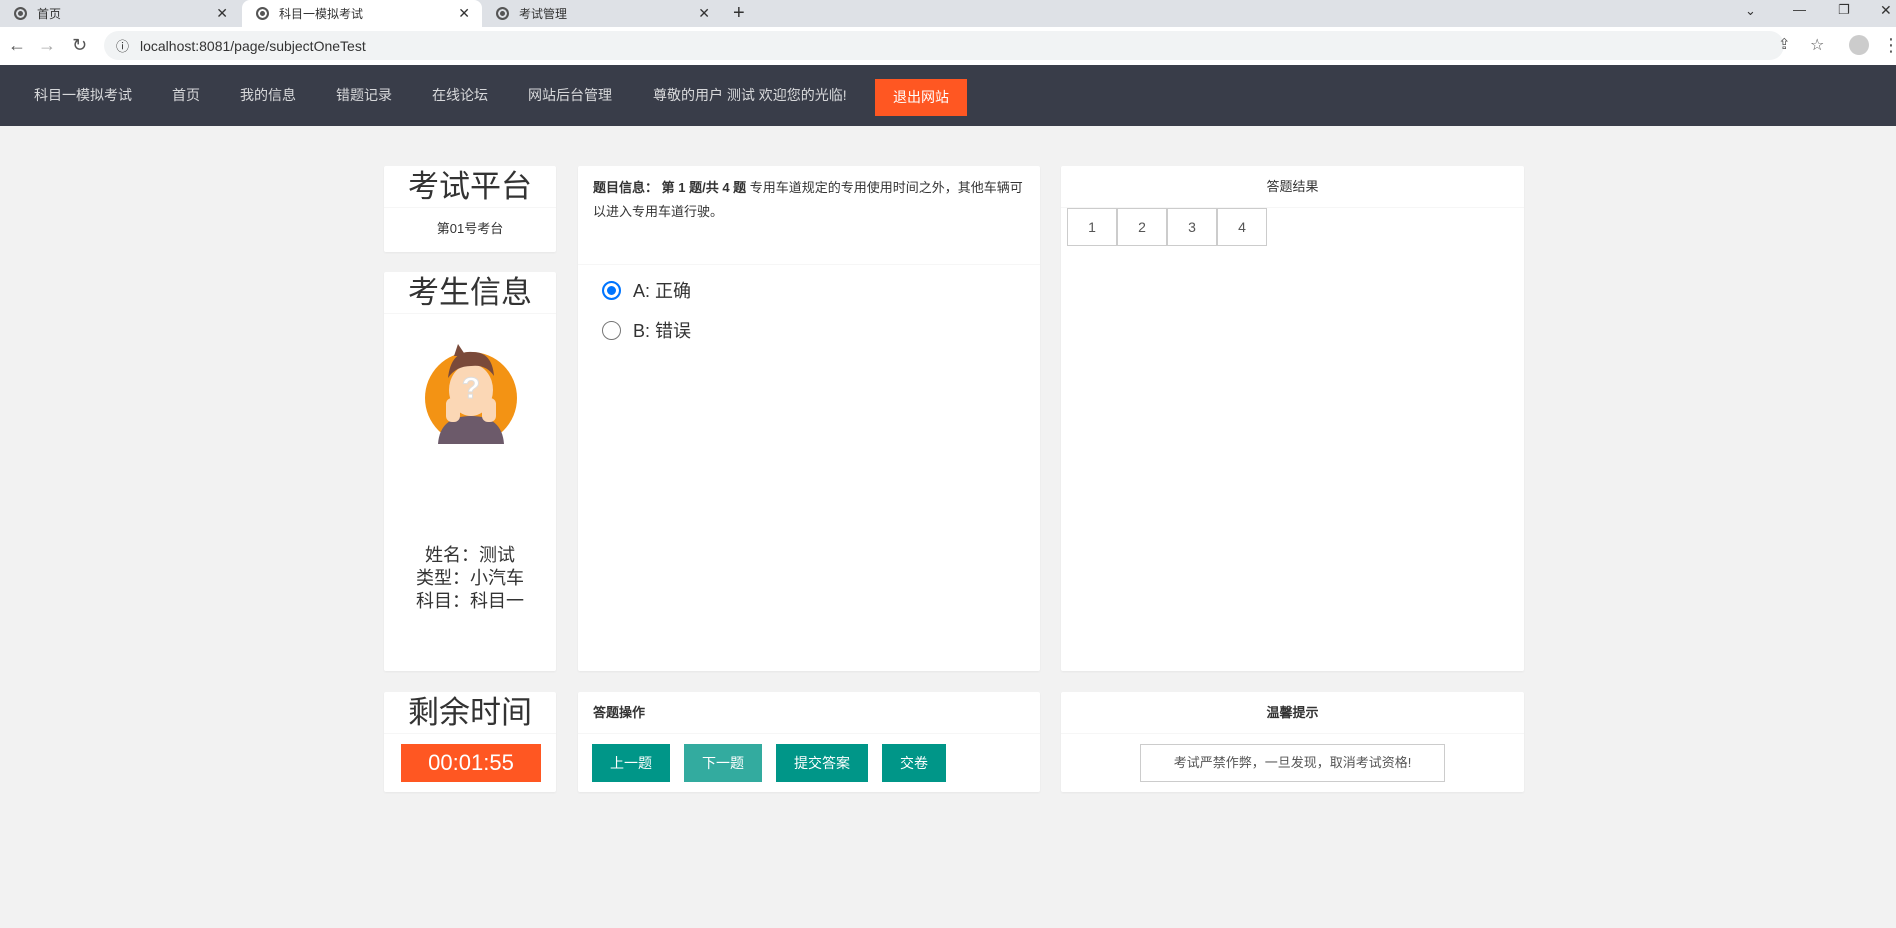 Image resolution: width=1896 pixels, height=928 pixels. I want to click on question-progress: 第 1 题/共 4 题, so click(704, 187).